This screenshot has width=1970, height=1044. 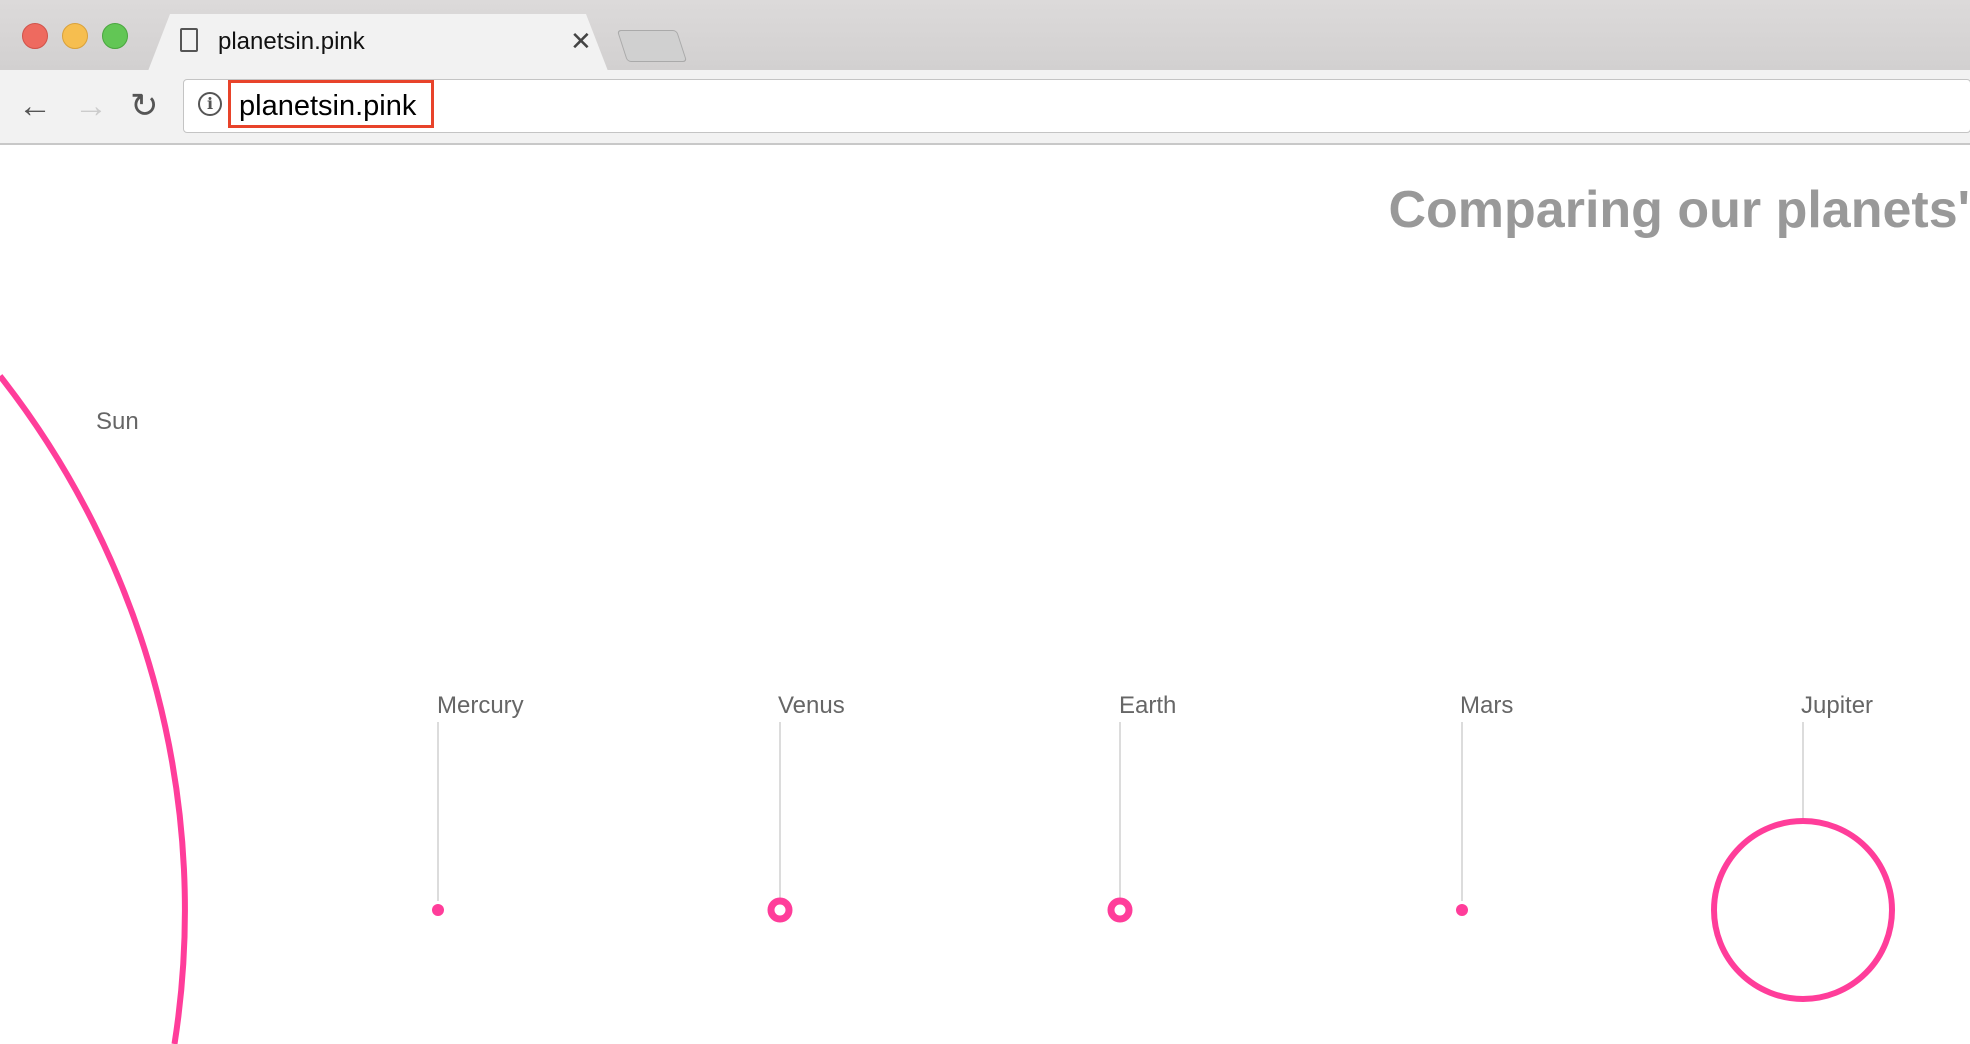 I want to click on planet-mercury-marker, so click(x=438, y=910).